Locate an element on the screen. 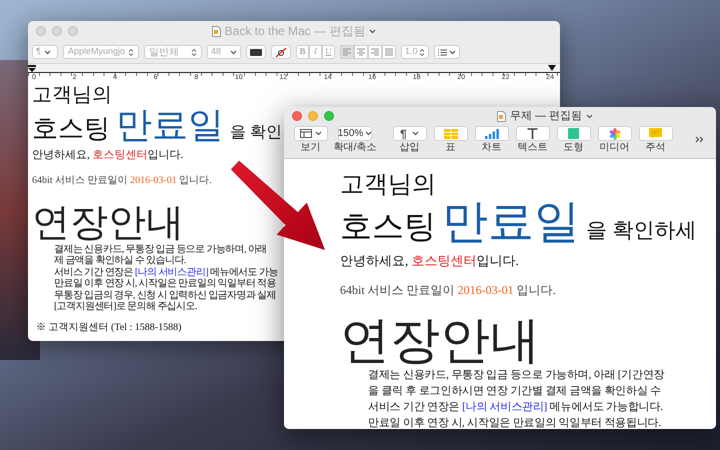 Image resolution: width=720 pixels, height=450 pixels. align-center-icon is located at coordinates (361, 52).